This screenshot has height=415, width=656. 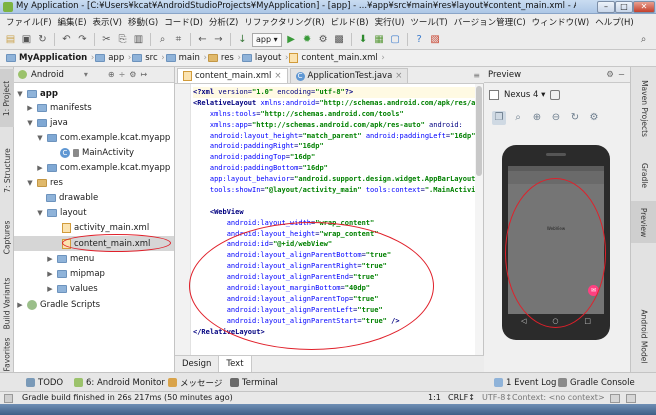 I want to click on tree-item-package-test: ▶ com.example.kcat.myapp, so click(x=103, y=167).